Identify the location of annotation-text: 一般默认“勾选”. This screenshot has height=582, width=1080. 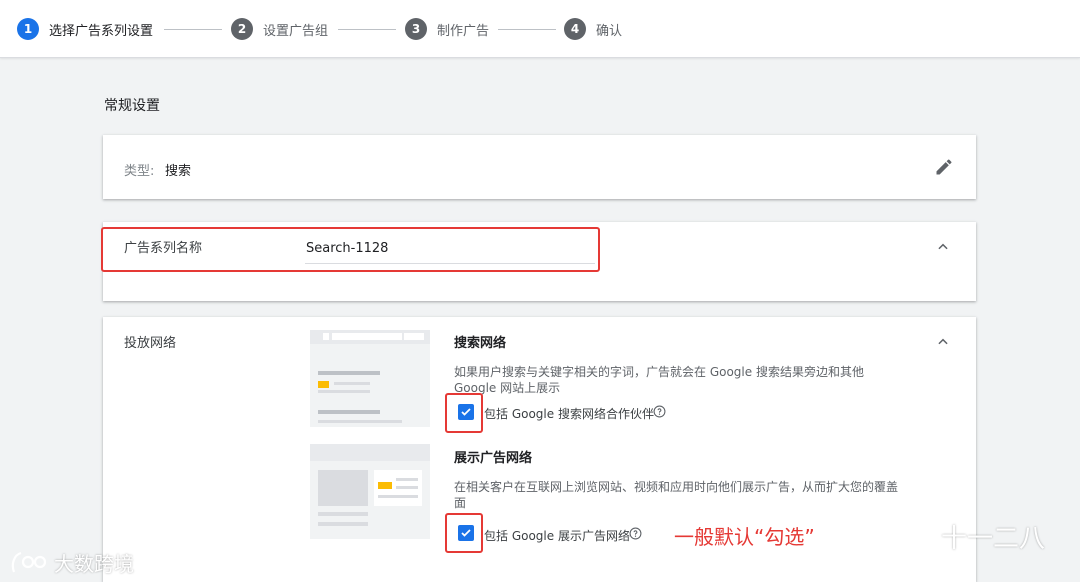
(744, 537).